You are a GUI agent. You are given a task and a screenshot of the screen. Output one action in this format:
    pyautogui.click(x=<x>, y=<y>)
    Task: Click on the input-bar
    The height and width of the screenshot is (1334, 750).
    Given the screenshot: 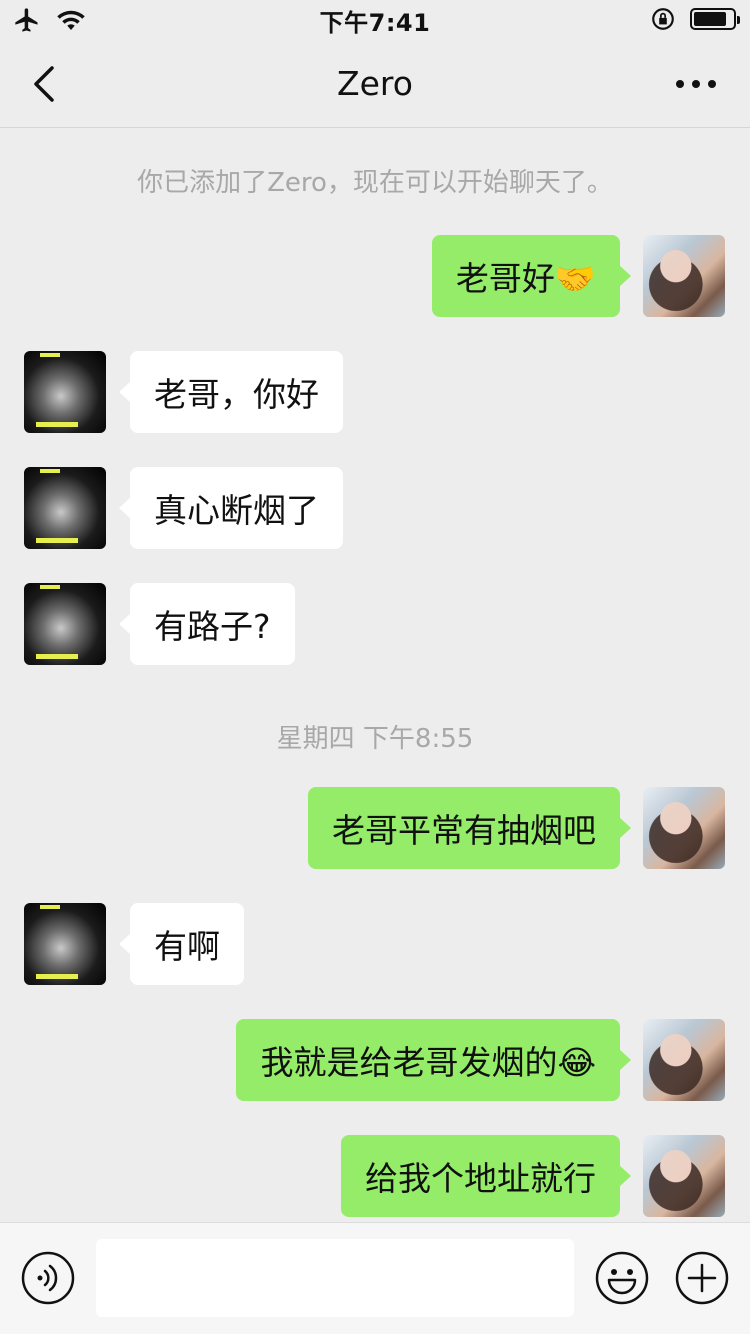 What is the action you would take?
    pyautogui.click(x=375, y=1278)
    